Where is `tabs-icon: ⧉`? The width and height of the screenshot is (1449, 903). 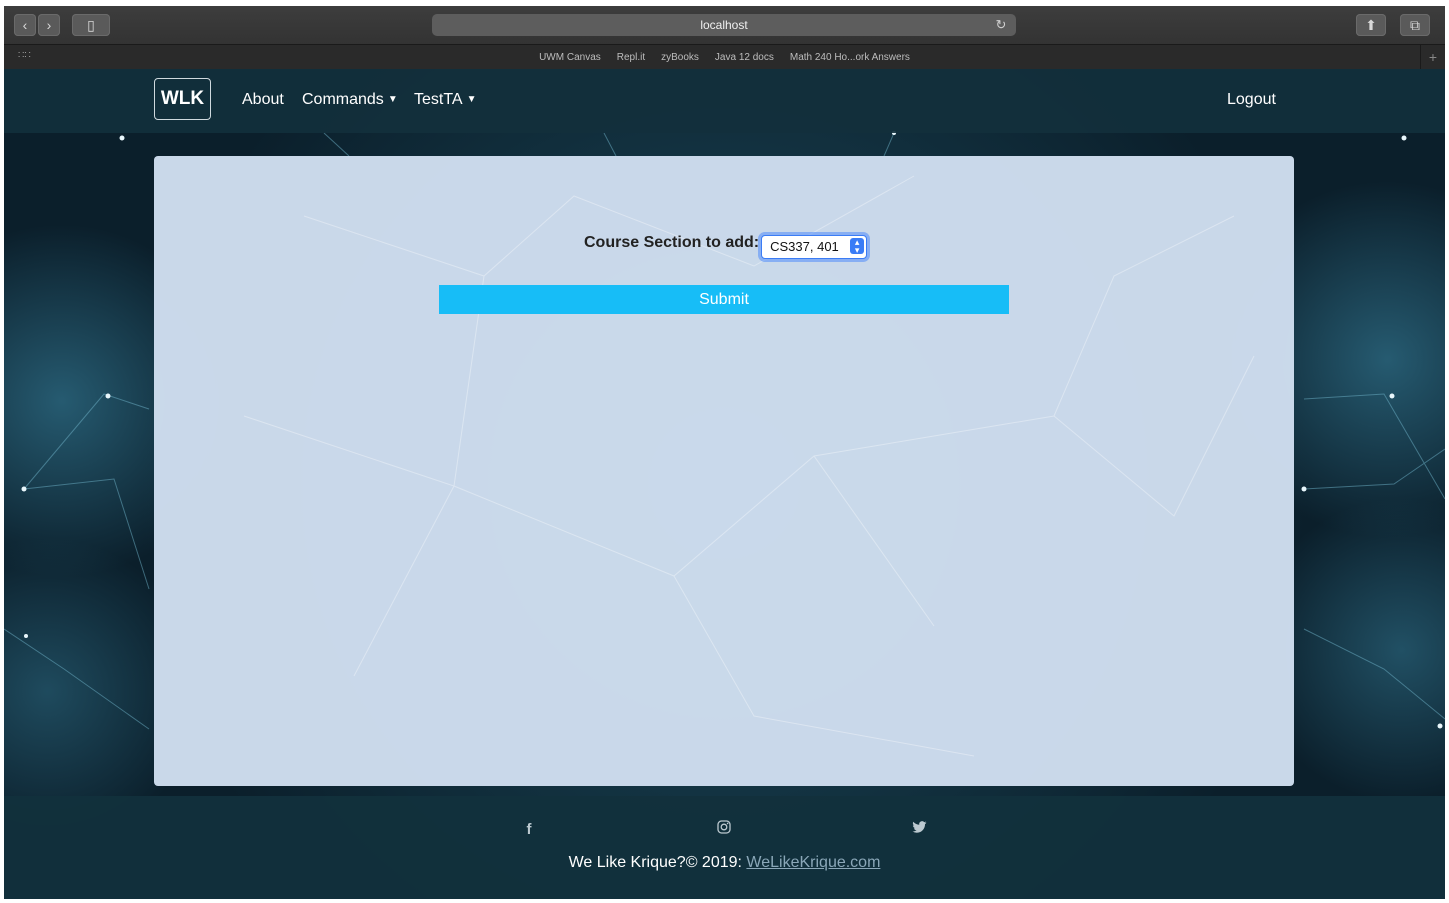
tabs-icon: ⧉ is located at coordinates (1415, 25).